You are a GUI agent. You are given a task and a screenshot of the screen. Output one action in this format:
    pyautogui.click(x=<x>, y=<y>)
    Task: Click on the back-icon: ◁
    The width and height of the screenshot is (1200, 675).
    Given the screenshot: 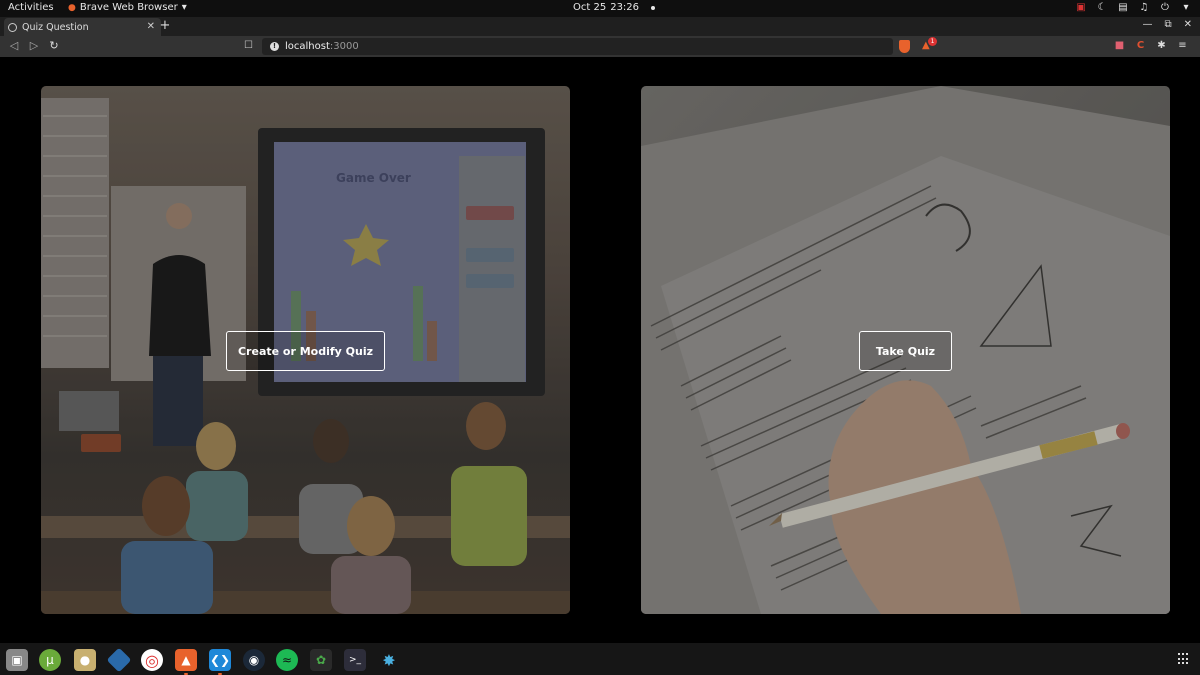 What is the action you would take?
    pyautogui.click(x=14, y=46)
    